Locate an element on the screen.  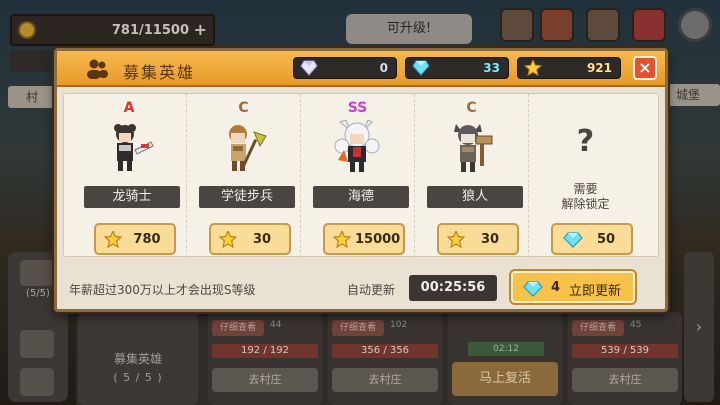
hero-card: C 狼人 30 is located at coordinates (471, 176).